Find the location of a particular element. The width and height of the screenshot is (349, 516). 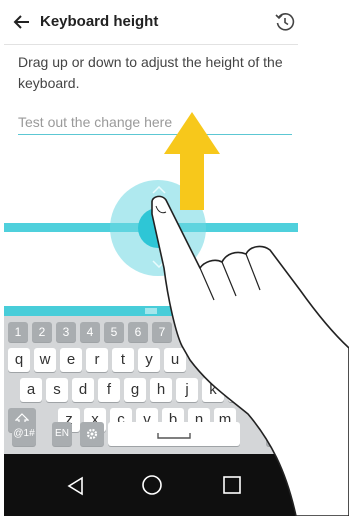

key-label: e is located at coordinates (71, 359).